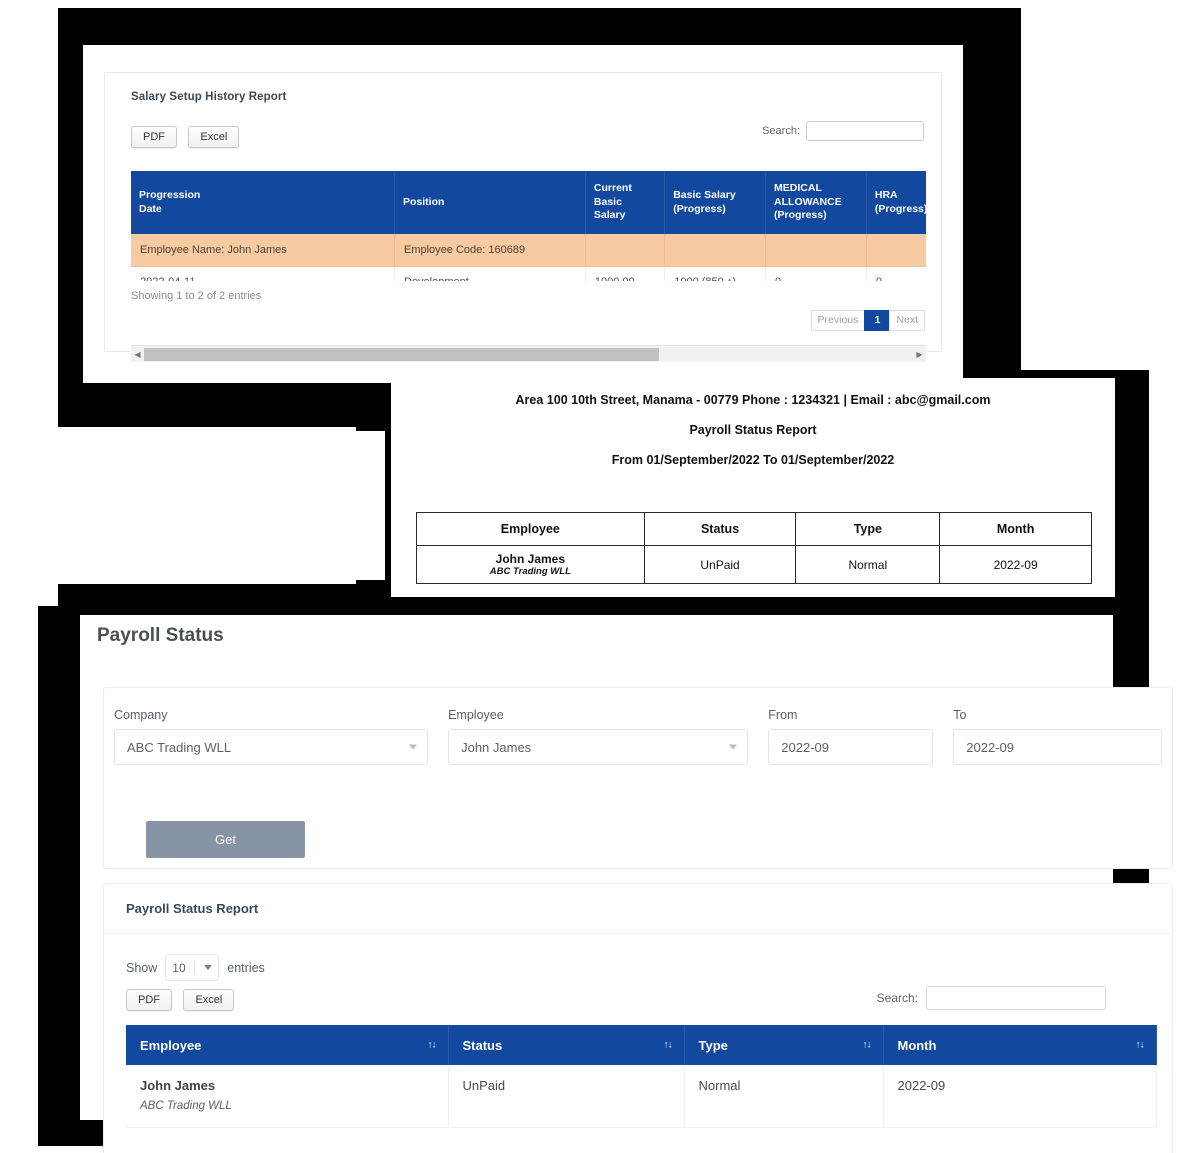 Image resolution: width=1200 pixels, height=1153 pixels. What do you see at coordinates (225, 839) in the screenshot?
I see `get-button: Get` at bounding box center [225, 839].